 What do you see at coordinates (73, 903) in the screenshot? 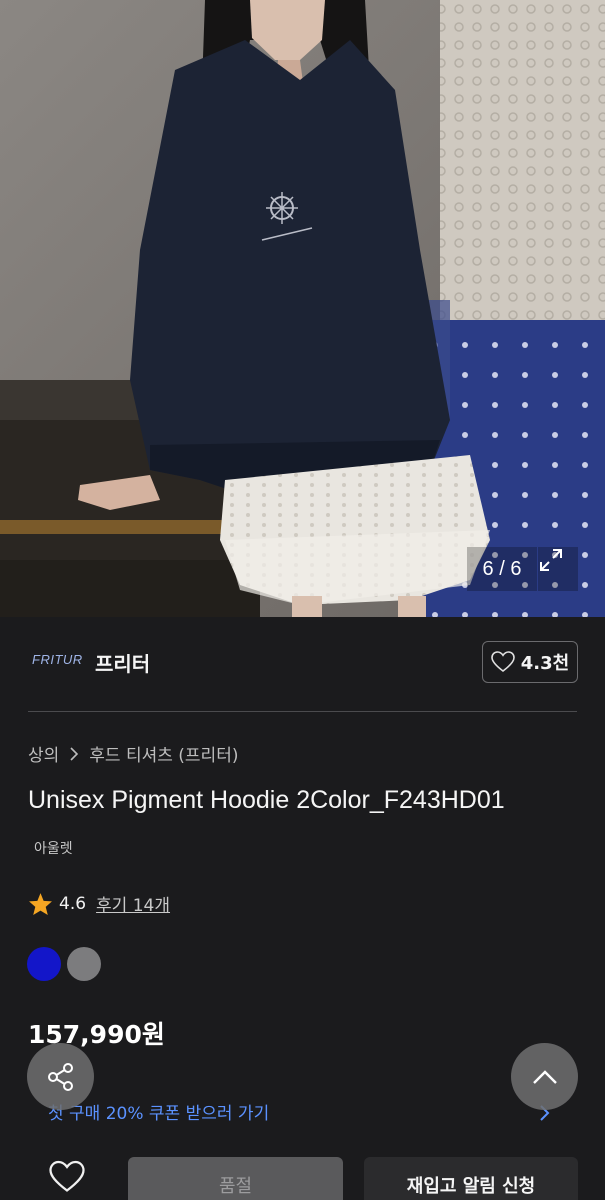
I see `rating-score: 4.6` at bounding box center [73, 903].